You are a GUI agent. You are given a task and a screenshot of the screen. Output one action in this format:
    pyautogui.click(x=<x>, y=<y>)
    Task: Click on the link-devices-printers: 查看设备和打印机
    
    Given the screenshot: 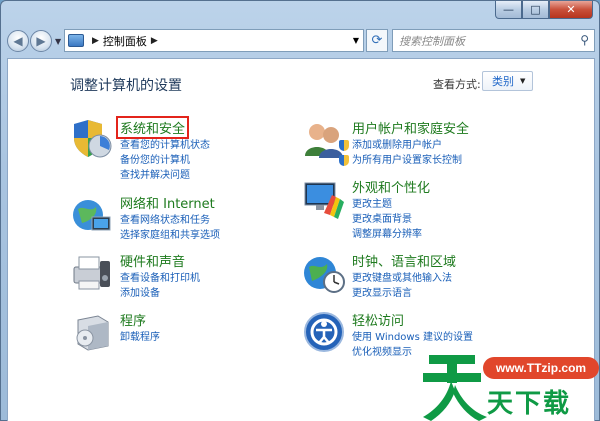 What is the action you would take?
    pyautogui.click(x=160, y=278)
    